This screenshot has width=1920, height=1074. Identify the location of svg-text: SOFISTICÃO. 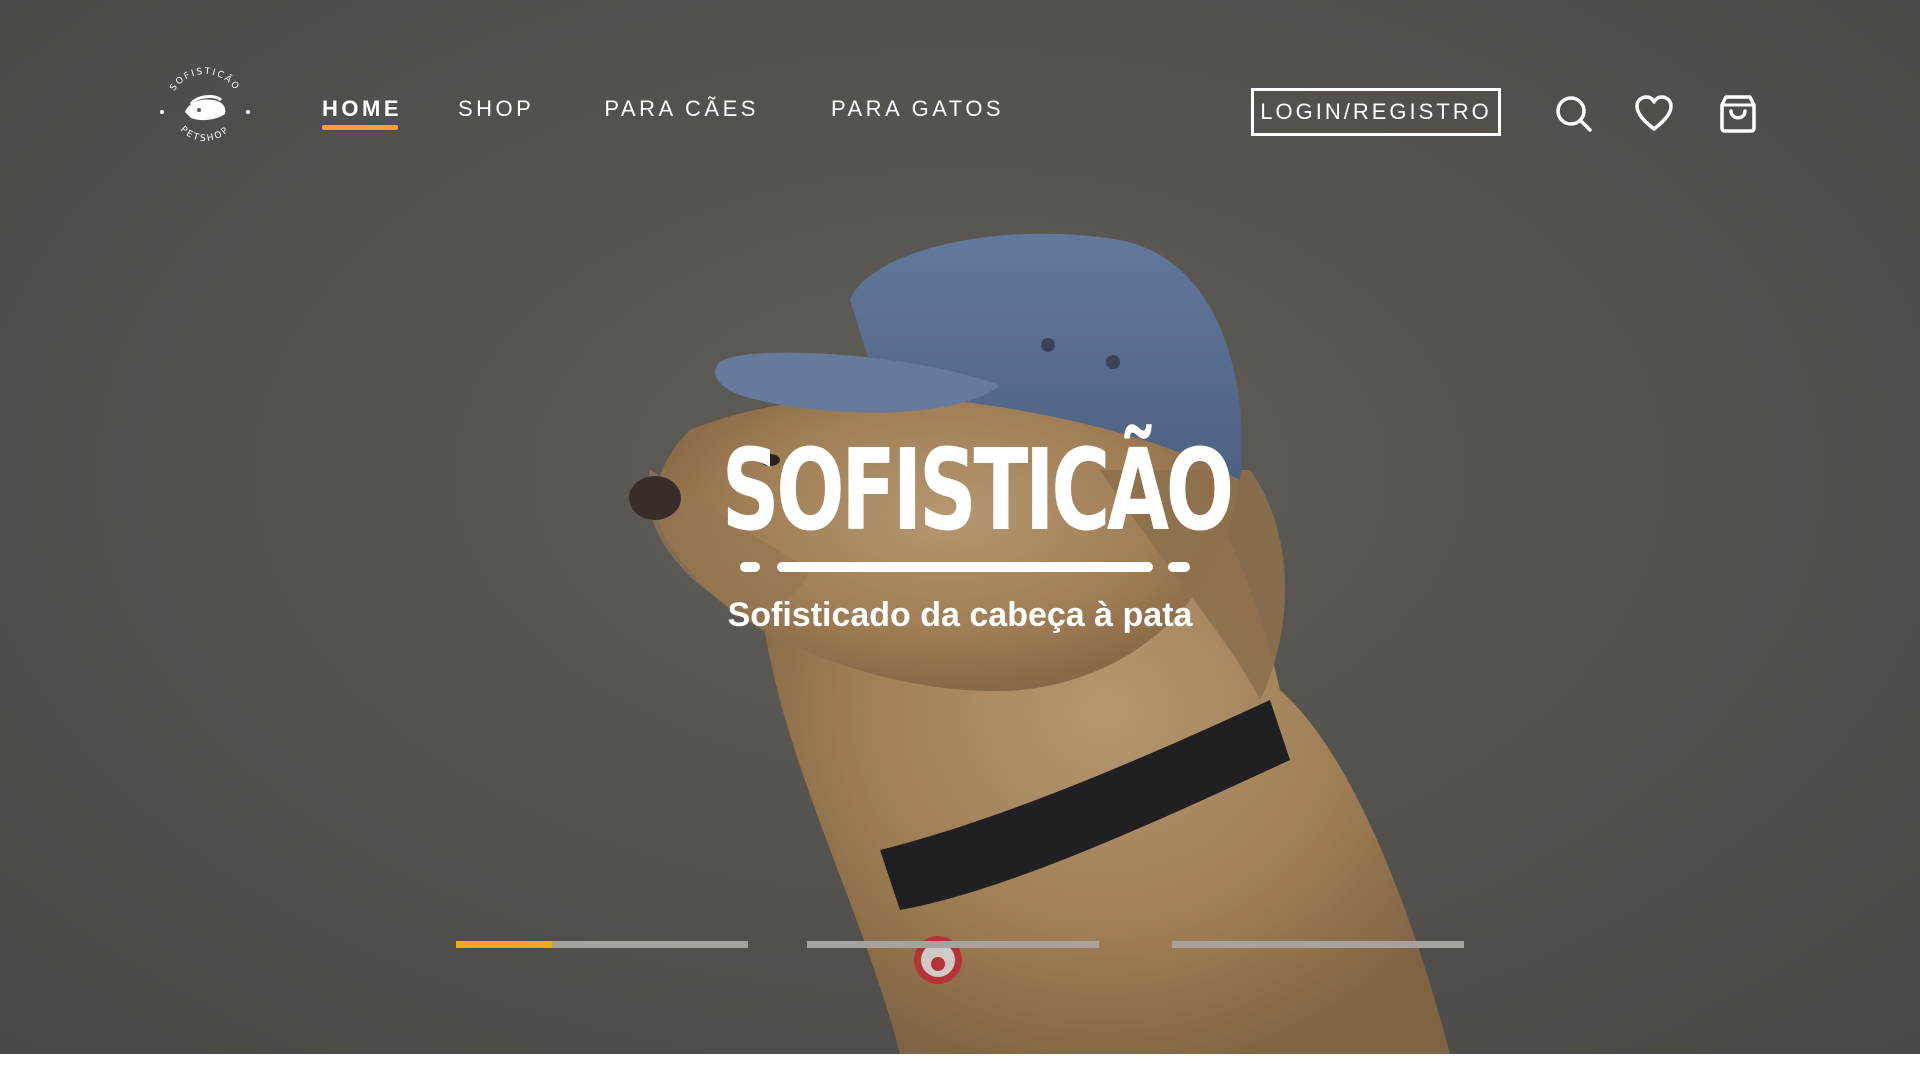
(204, 80).